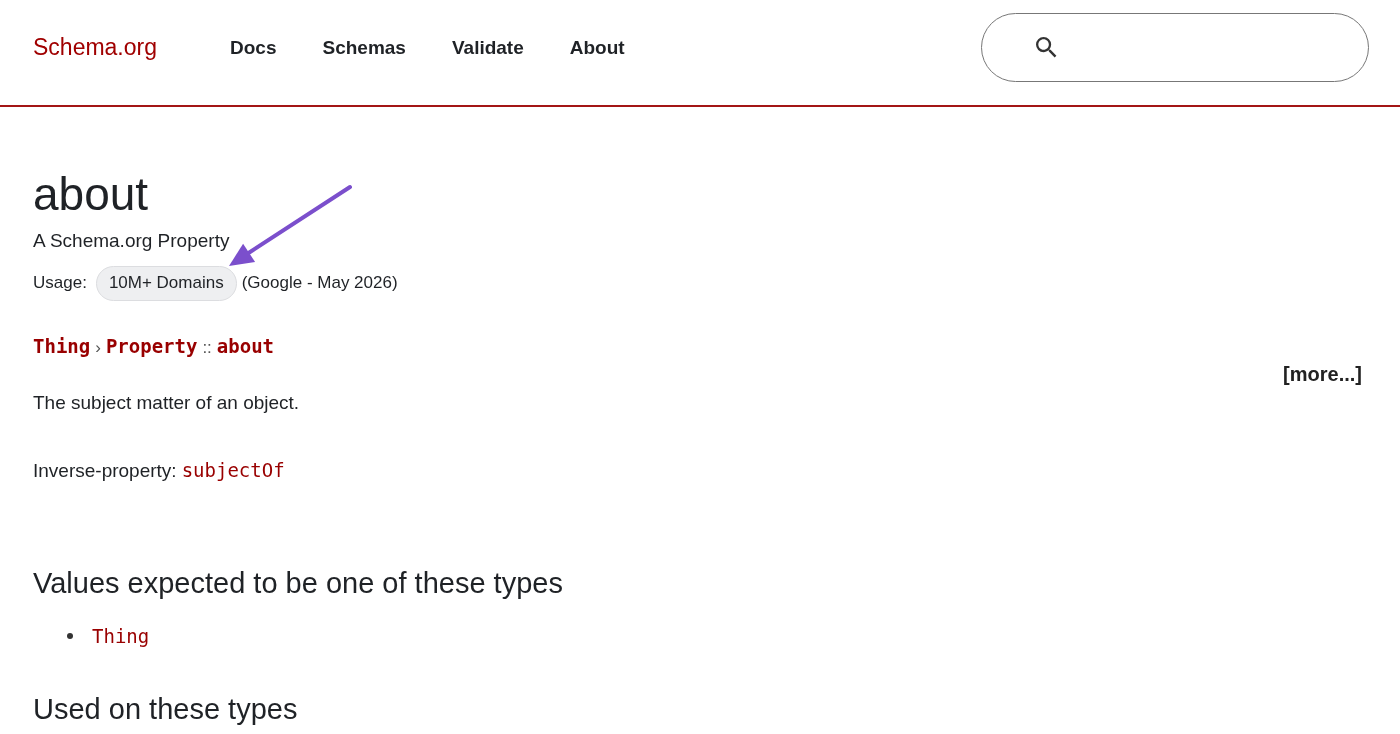 The width and height of the screenshot is (1400, 734). Describe the element at coordinates (245, 346) in the screenshot. I see `breadcrumb-link: about` at that location.